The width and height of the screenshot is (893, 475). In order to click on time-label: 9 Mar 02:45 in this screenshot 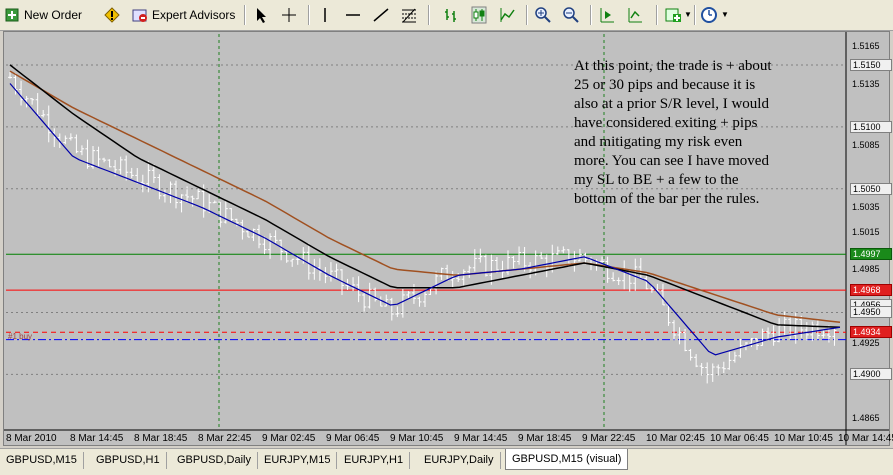, I will do `click(289, 438)`.